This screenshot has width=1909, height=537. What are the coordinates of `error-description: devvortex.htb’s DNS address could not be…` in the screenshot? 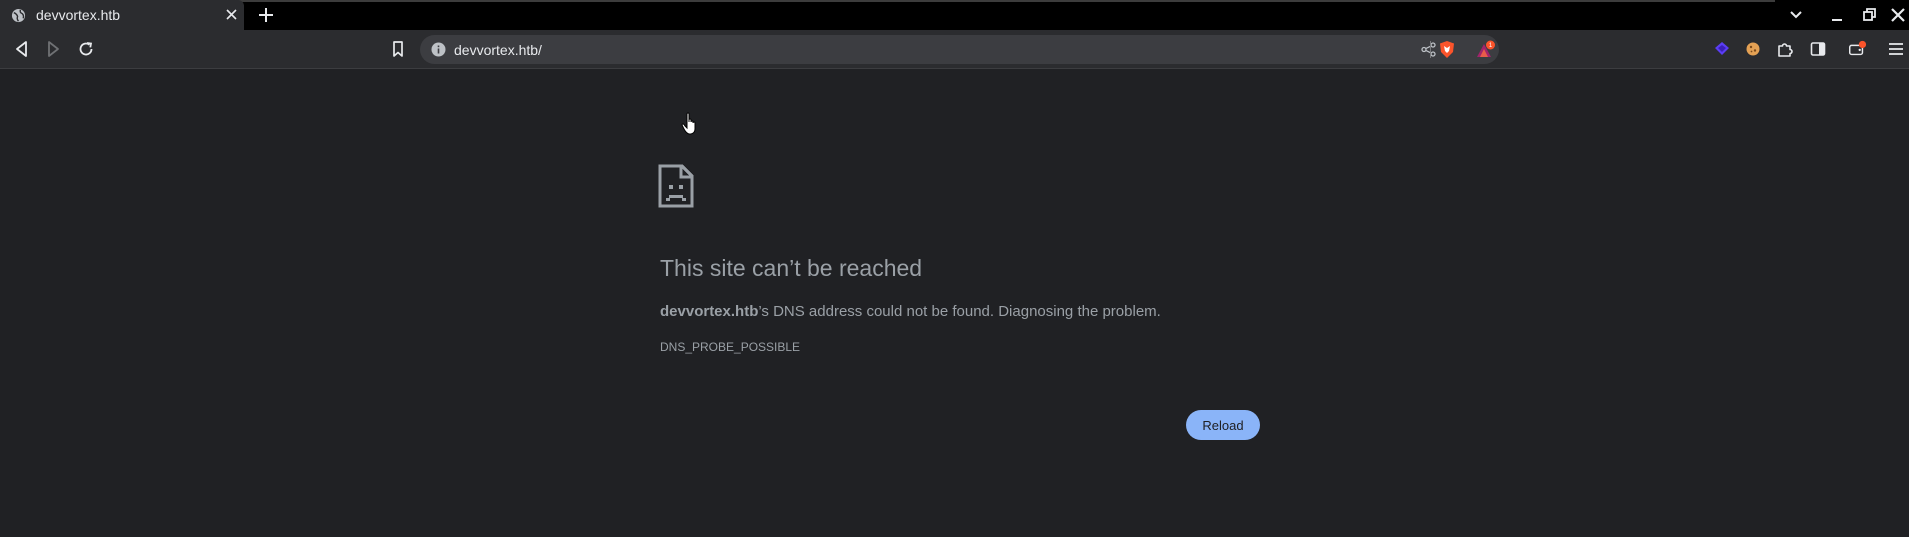 It's located at (910, 311).